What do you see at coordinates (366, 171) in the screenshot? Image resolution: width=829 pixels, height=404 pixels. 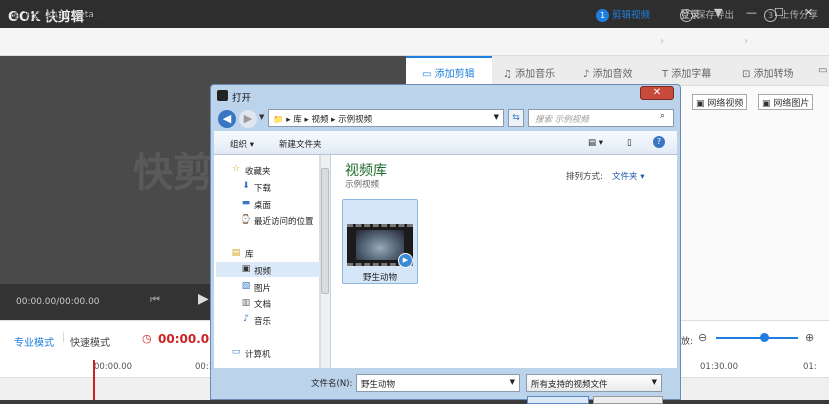 I see `library-title: 视频库` at bounding box center [366, 171].